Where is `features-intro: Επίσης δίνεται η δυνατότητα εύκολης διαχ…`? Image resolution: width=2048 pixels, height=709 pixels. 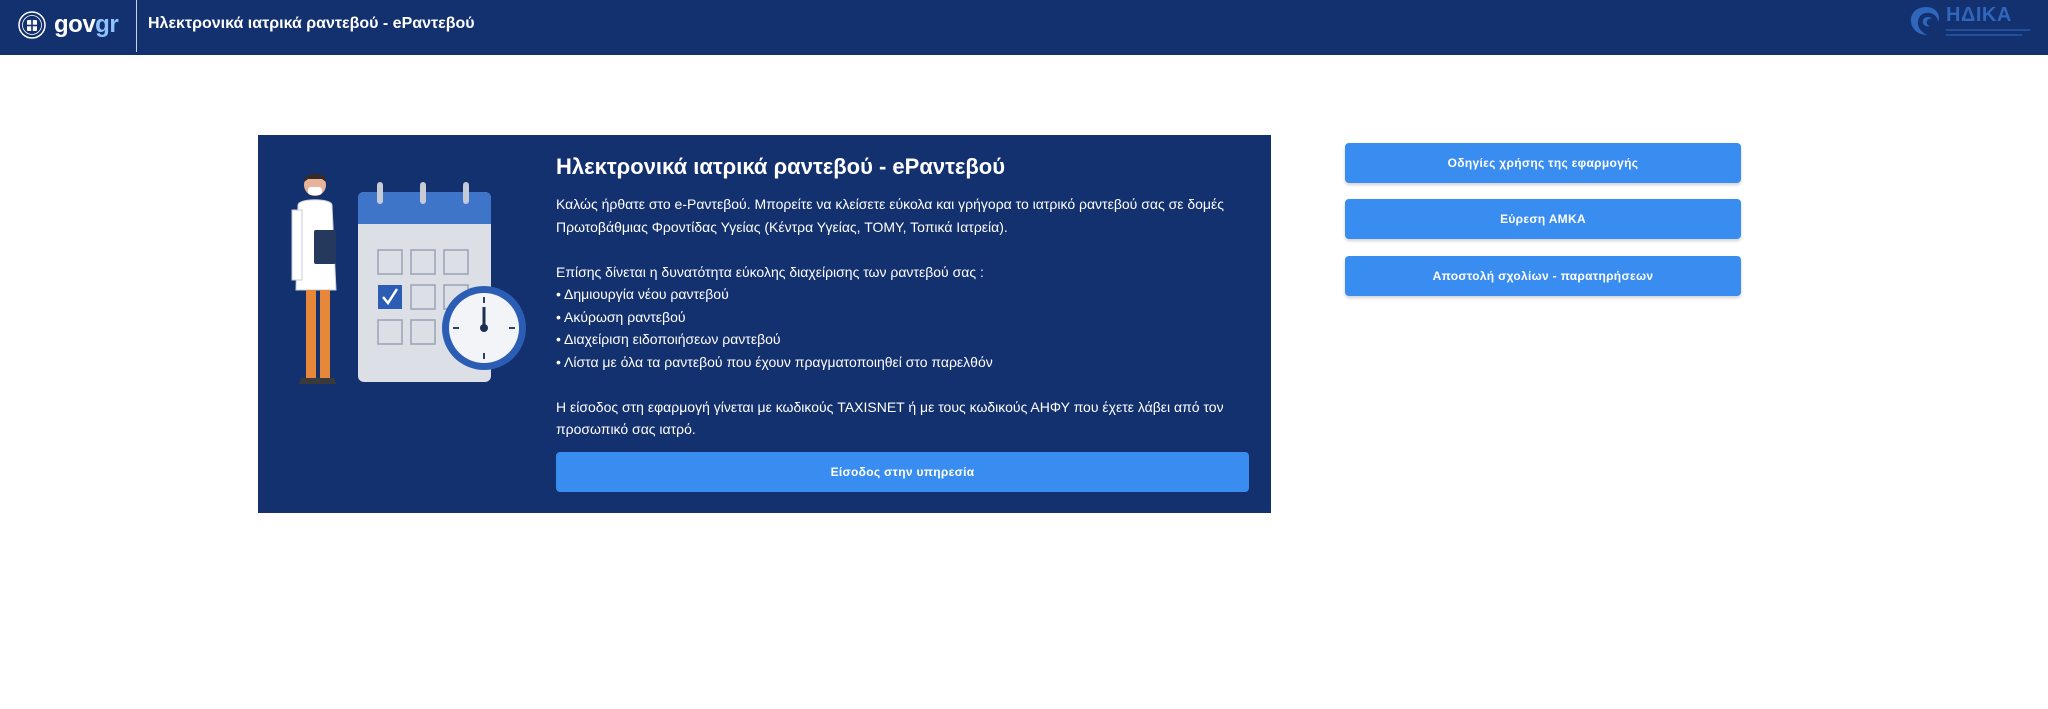
features-intro: Επίσης δίνεται η δυνατότητα εύκολης διαχ… is located at coordinates (770, 271).